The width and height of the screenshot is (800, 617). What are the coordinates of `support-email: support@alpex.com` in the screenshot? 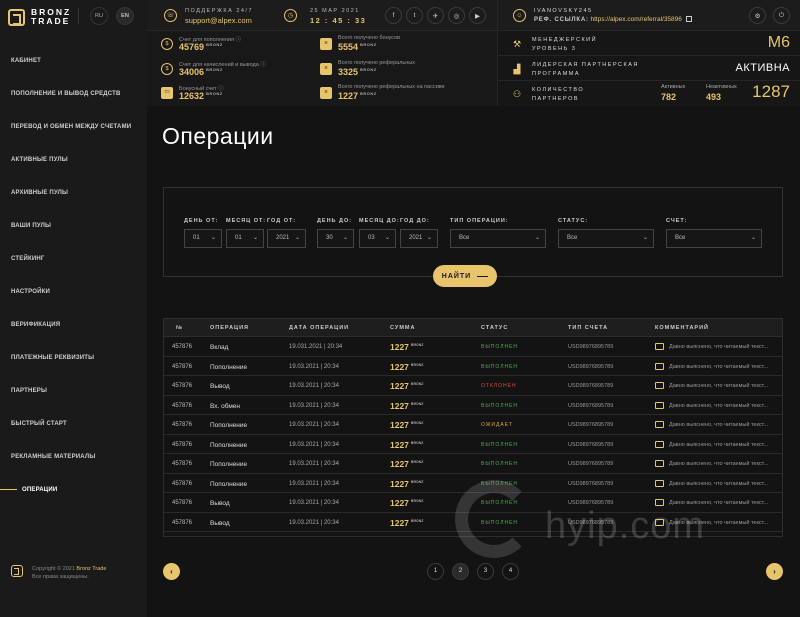 It's located at (218, 20).